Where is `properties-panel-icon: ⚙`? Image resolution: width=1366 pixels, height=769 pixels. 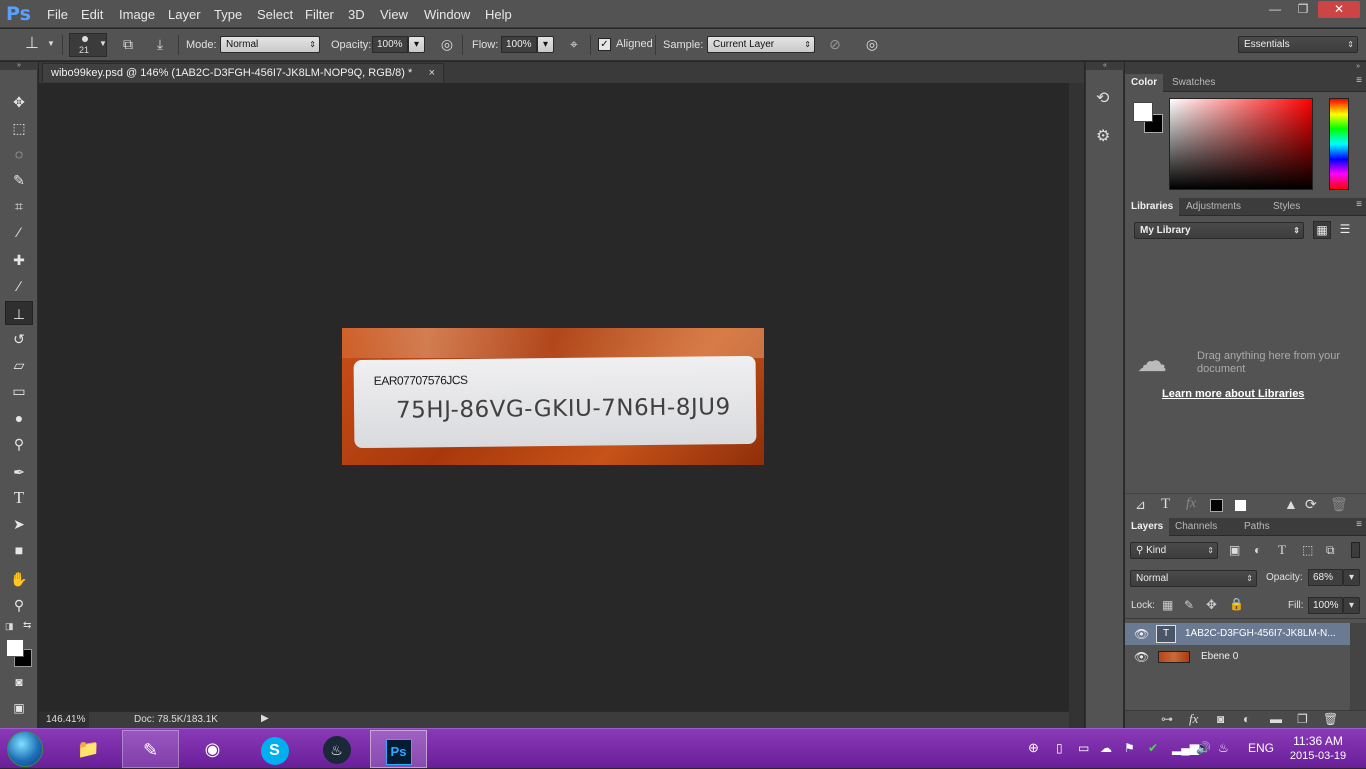 properties-panel-icon: ⚙ is located at coordinates (1103, 136).